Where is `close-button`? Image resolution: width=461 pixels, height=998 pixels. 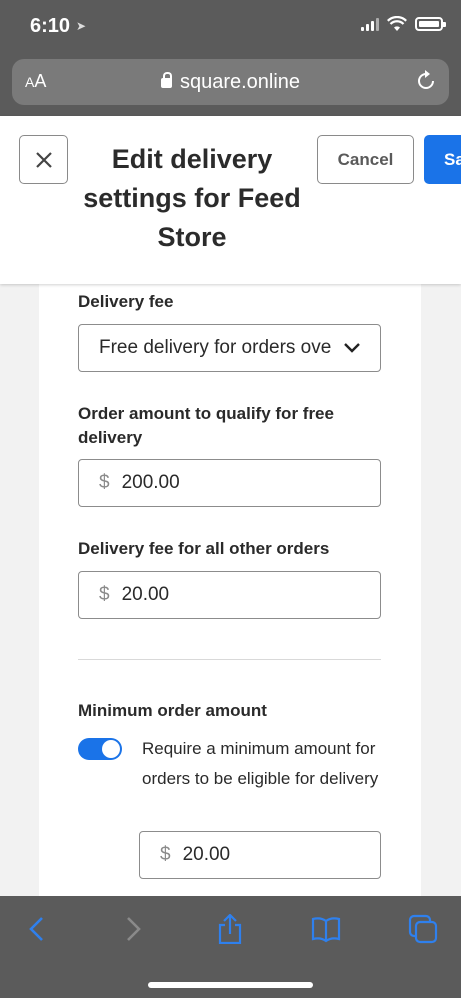 close-button is located at coordinates (43, 159).